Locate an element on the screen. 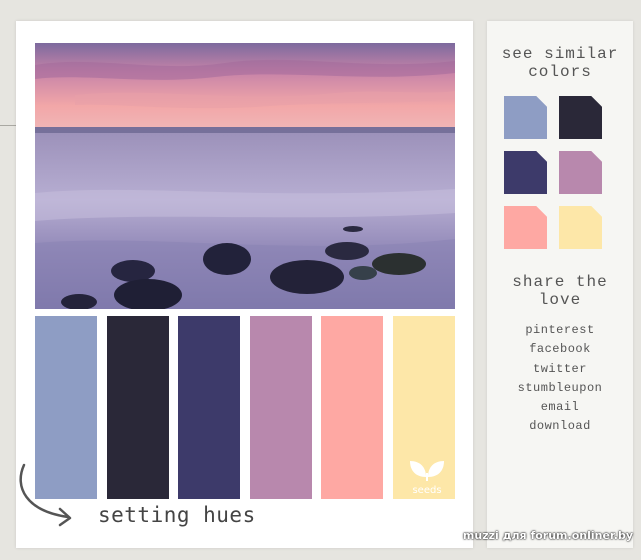 This screenshot has width=641, height=560. twitter-link: twitter is located at coordinates (560, 369).